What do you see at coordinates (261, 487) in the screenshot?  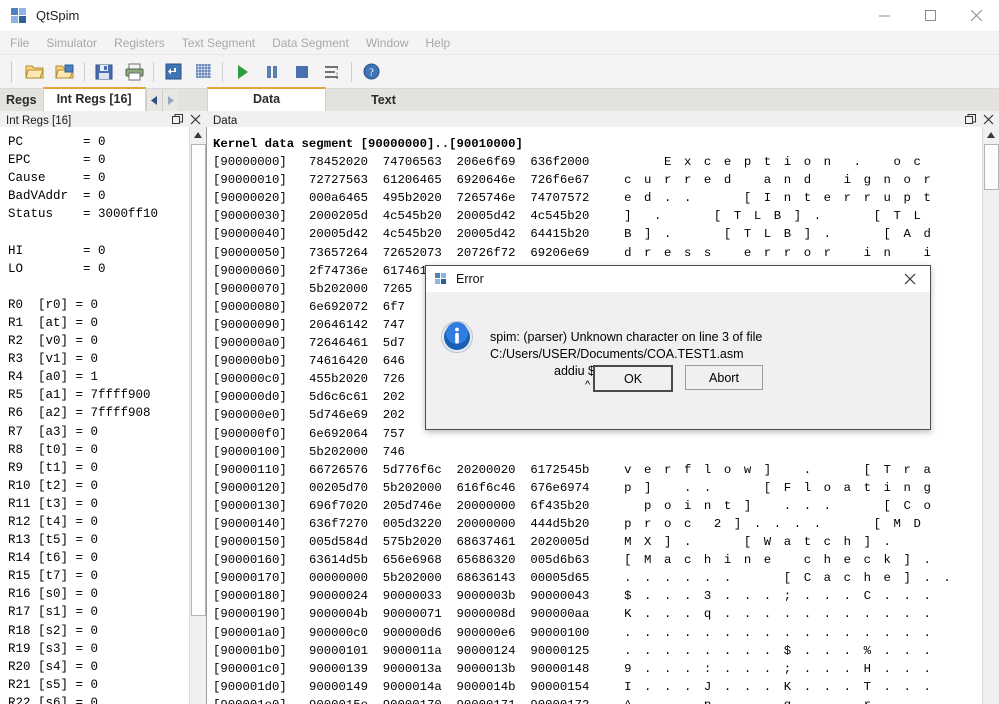 I see `dump-address: [90000120]` at bounding box center [261, 487].